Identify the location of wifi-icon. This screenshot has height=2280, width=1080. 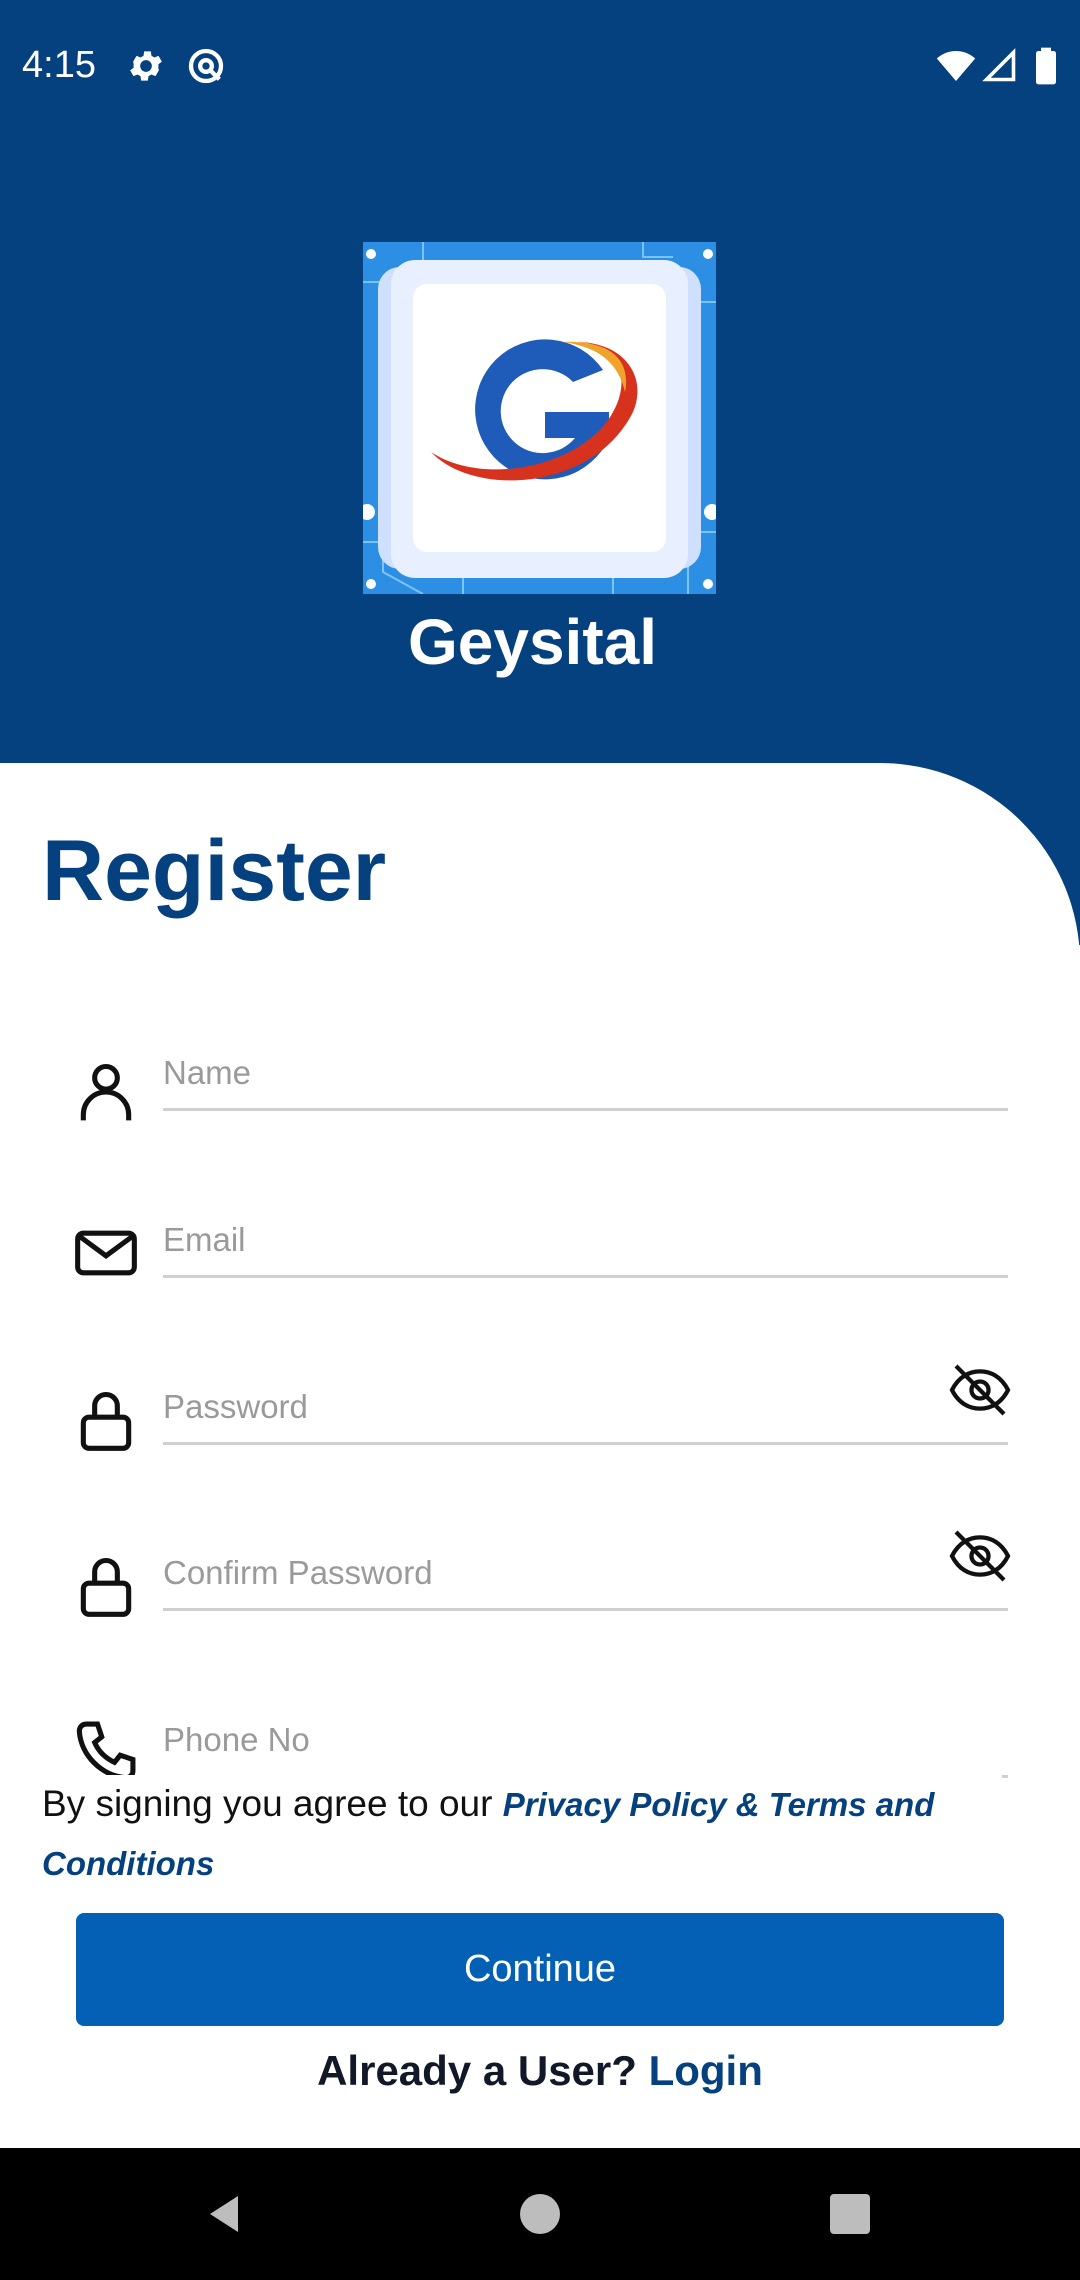
(956, 66).